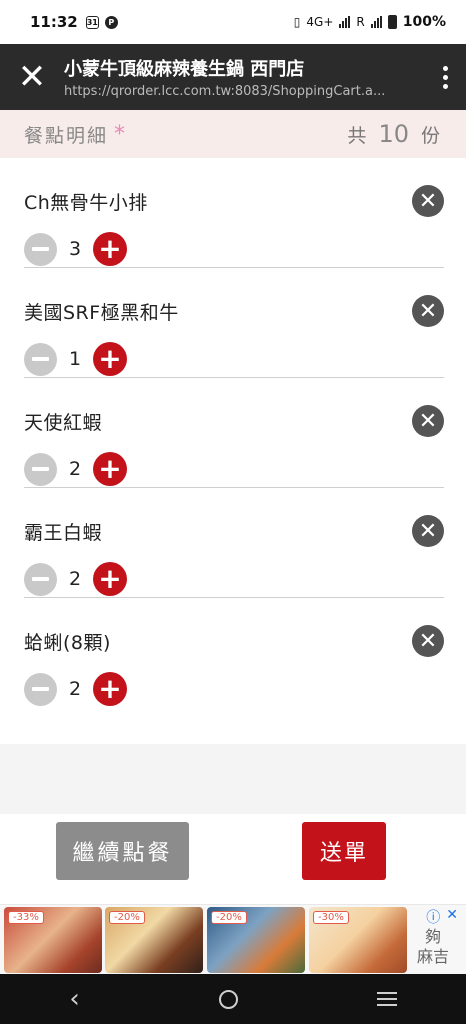  I want to click on quantity-stepper: 1 +, so click(75, 359).